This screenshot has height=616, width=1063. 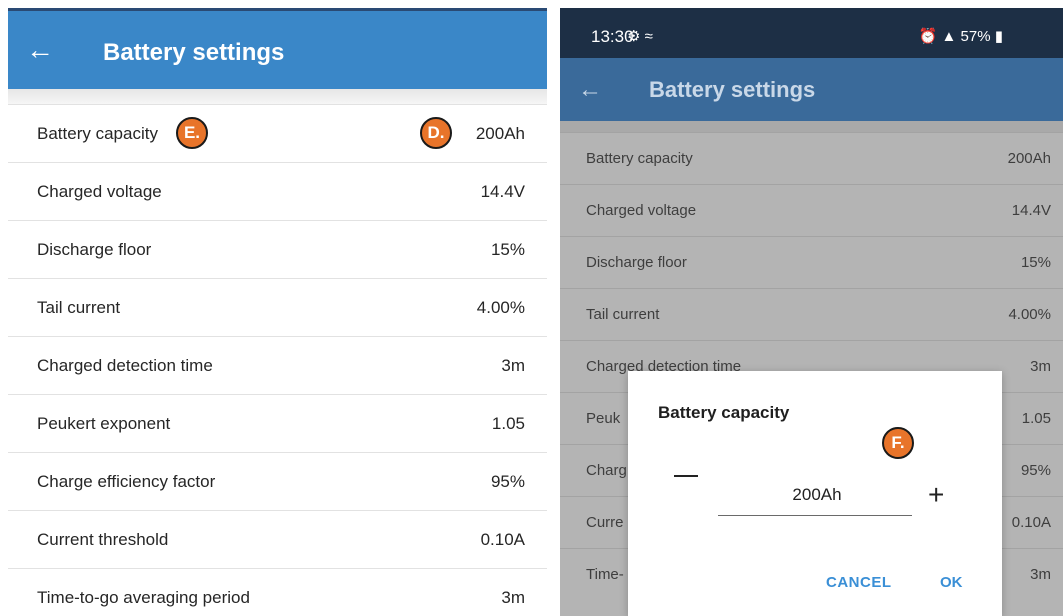 What do you see at coordinates (126, 481) in the screenshot?
I see `setting-label: Charge efficiency factor` at bounding box center [126, 481].